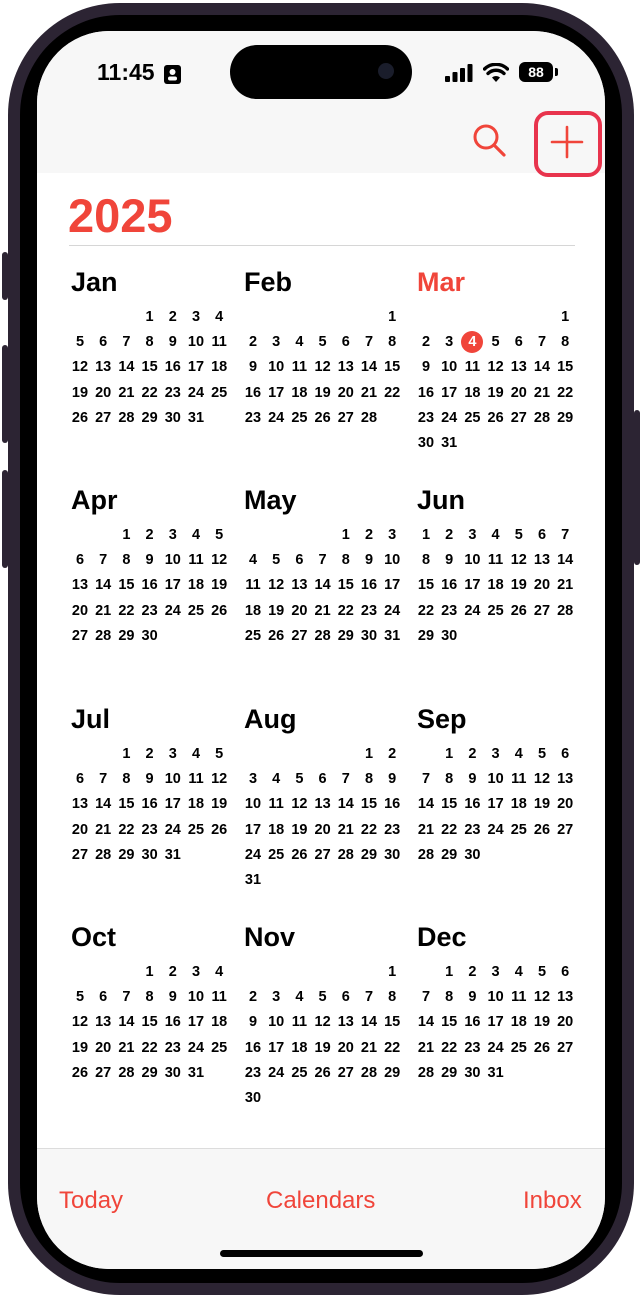 The height and width of the screenshot is (1301, 642). What do you see at coordinates (5, 276) in the screenshot?
I see `action-button` at bounding box center [5, 276].